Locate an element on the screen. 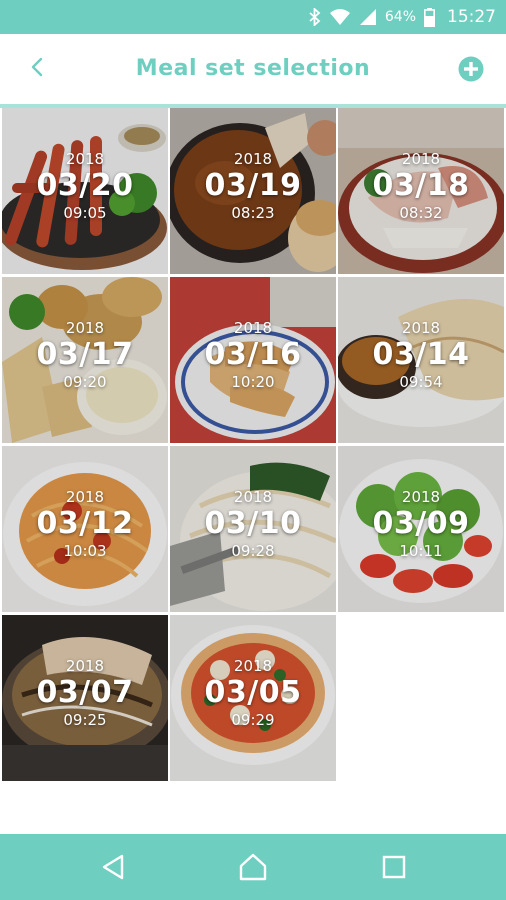  system-nav-bar is located at coordinates (253, 867).